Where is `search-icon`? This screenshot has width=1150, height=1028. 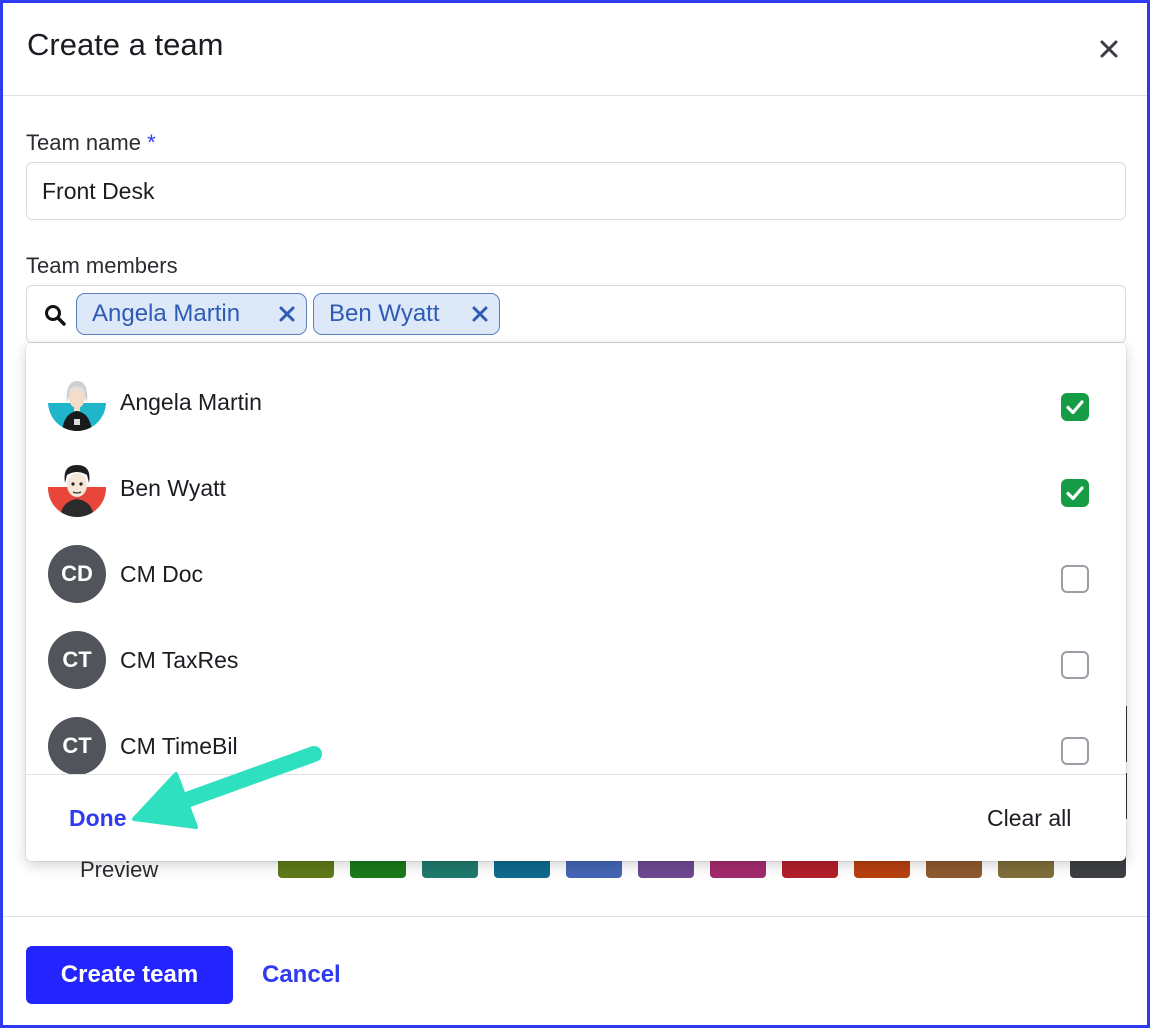 search-icon is located at coordinates (55, 315).